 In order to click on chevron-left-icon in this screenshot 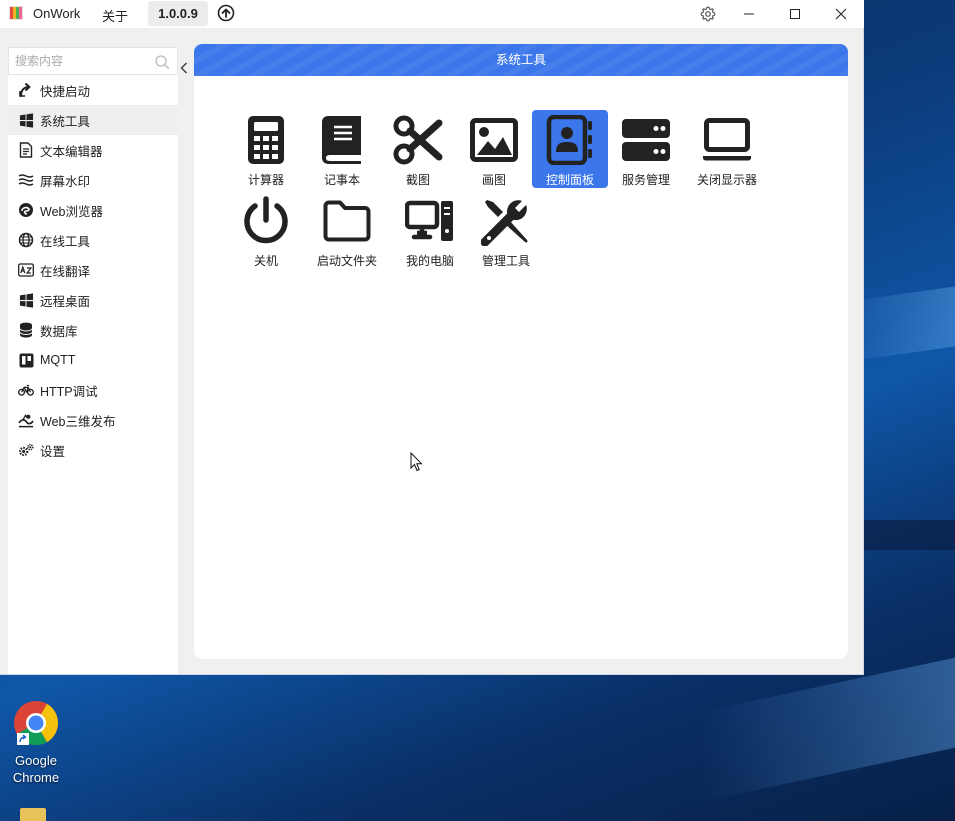, I will do `click(183, 68)`.